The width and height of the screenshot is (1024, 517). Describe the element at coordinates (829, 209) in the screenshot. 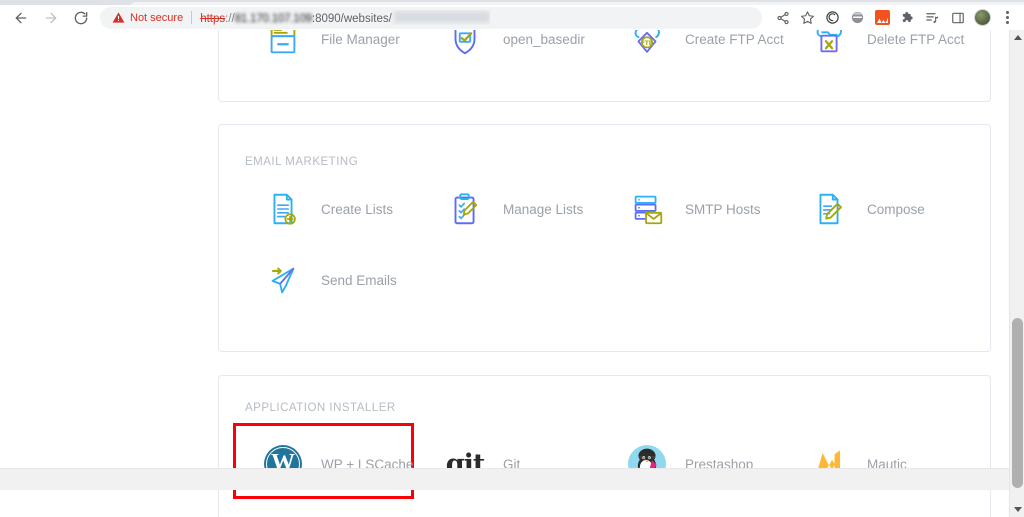

I see `document-pencil-icon` at that location.